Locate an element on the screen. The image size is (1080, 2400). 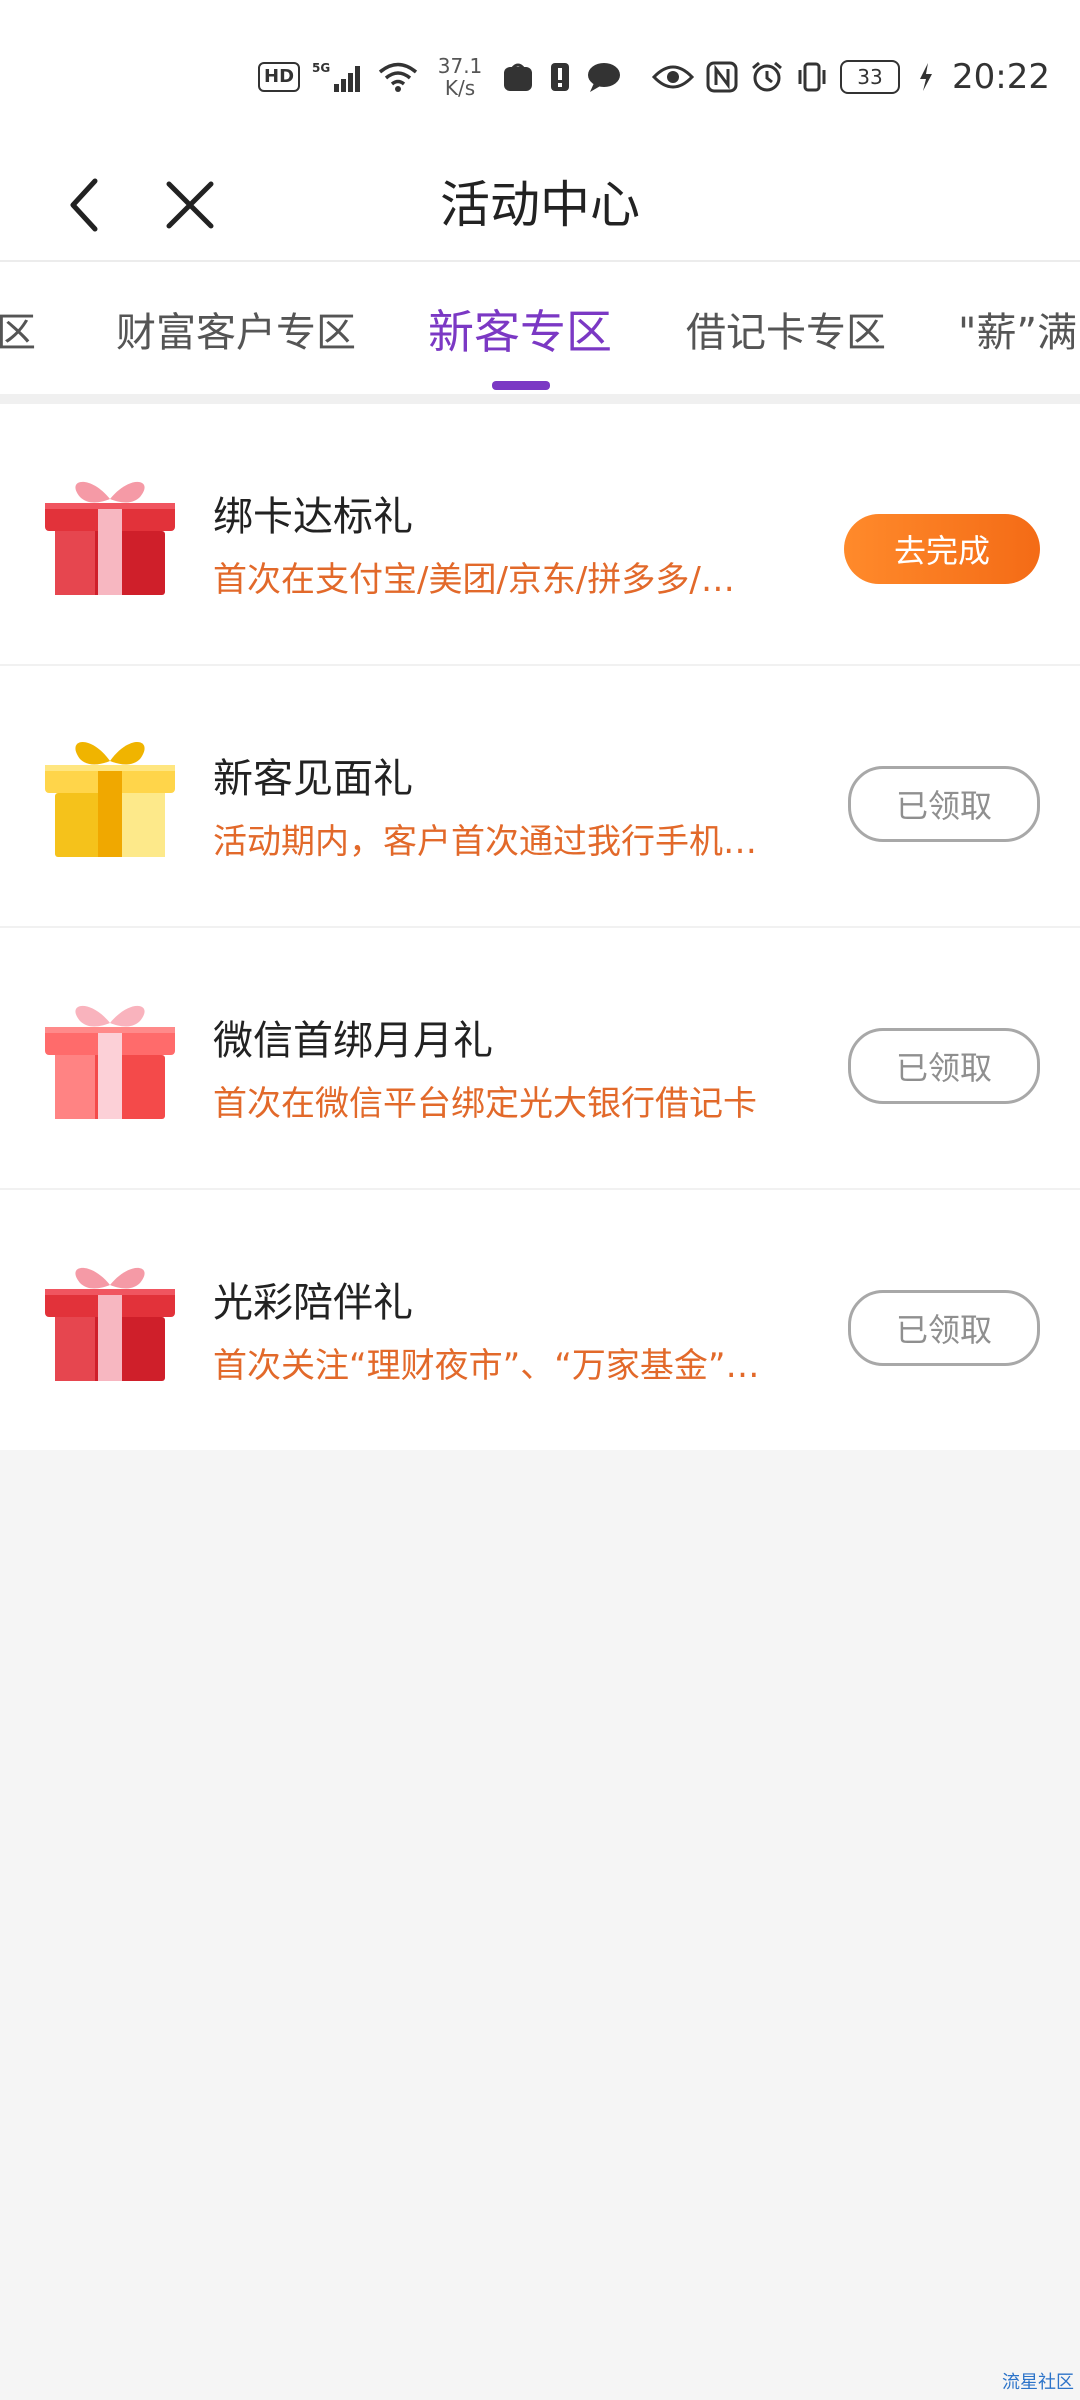
list-item: 新客见面礼 活动期内，客户首次通过我行手机… 已领取 is located at coordinates (540, 797).